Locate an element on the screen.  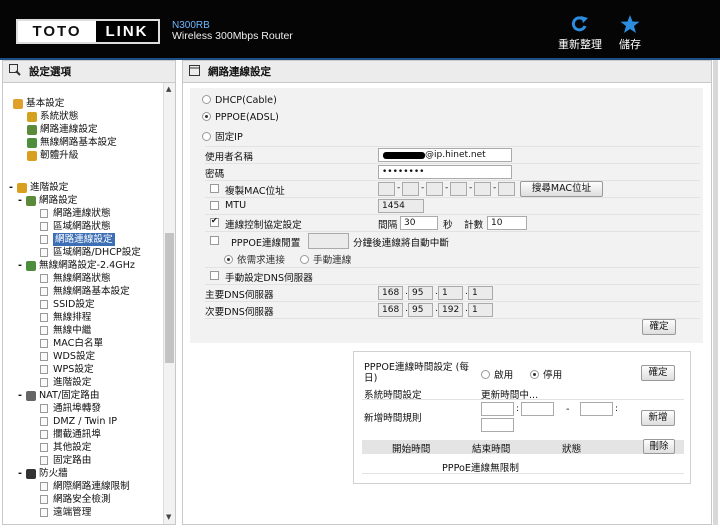
password-input: •••••••• is located at coordinates (445, 172).